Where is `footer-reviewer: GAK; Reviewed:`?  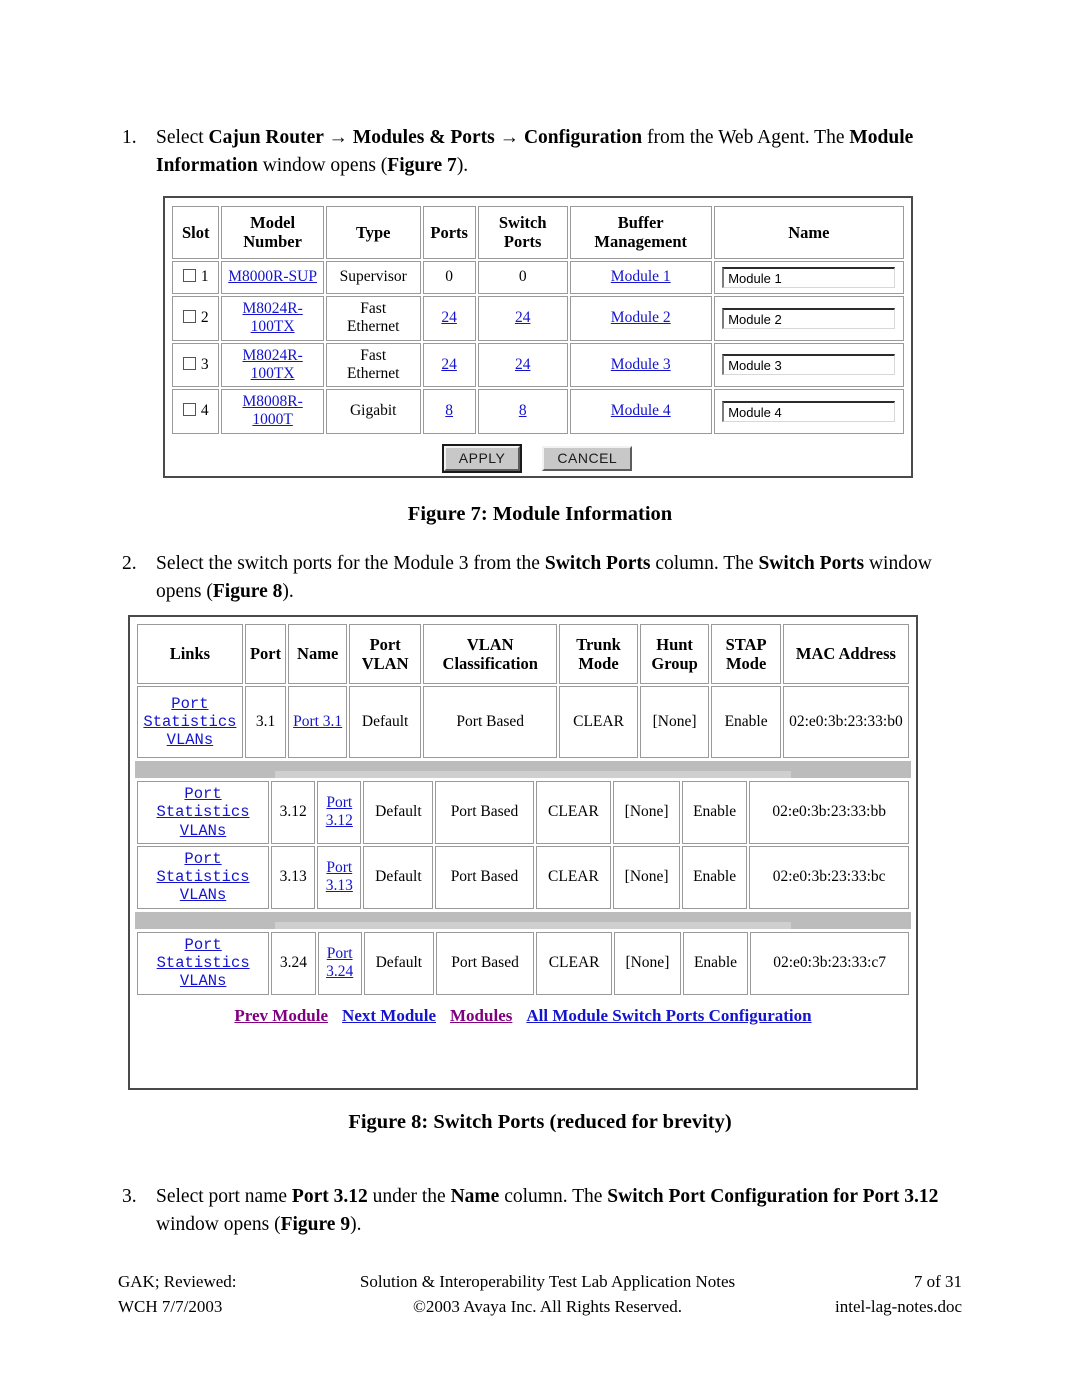
footer-reviewer: GAK; Reviewed: is located at coordinates (177, 1281).